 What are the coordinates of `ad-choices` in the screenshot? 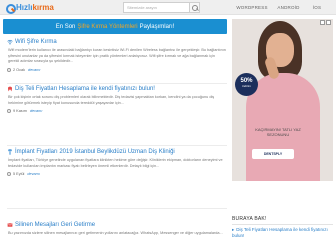 It's located at (325, 22).